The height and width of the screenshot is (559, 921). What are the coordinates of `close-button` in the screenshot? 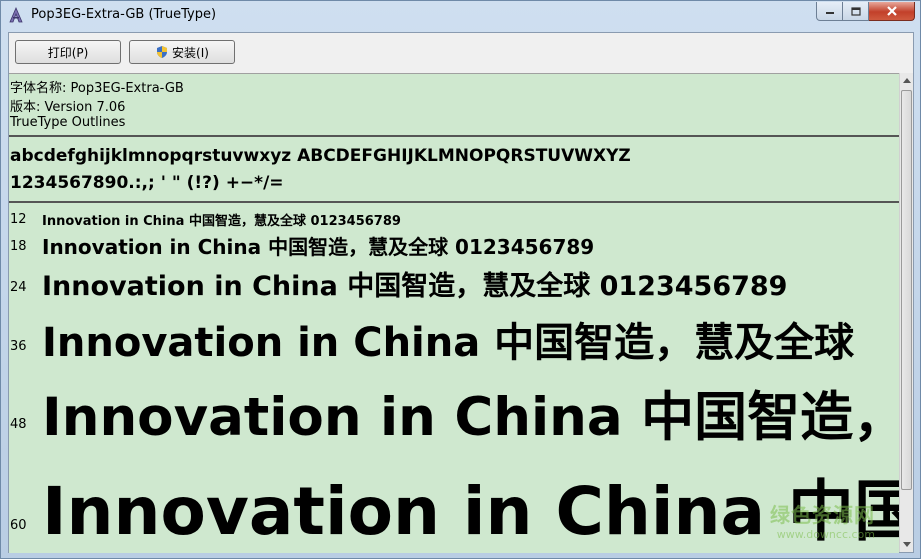 It's located at (892, 11).